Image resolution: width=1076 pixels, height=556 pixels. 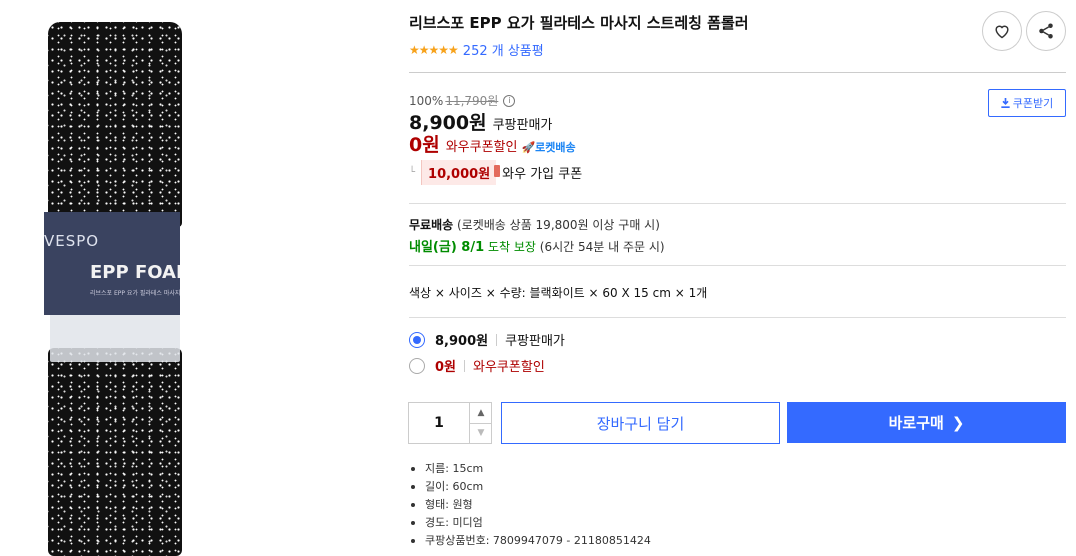 What do you see at coordinates (431, 225) in the screenshot?
I see `free-shipping-label: 무료배송` at bounding box center [431, 225].